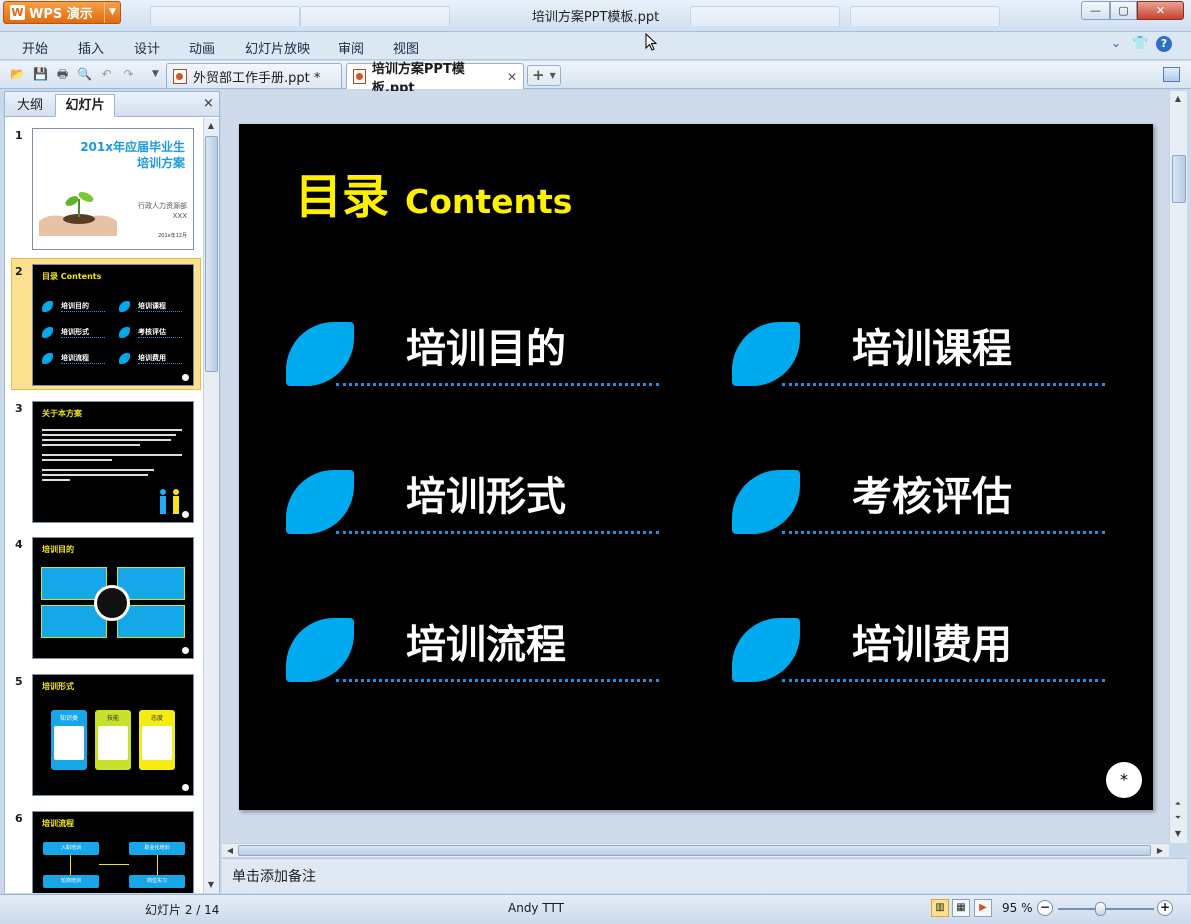  I want to click on flow-box: 轮岗培训, so click(71, 881).